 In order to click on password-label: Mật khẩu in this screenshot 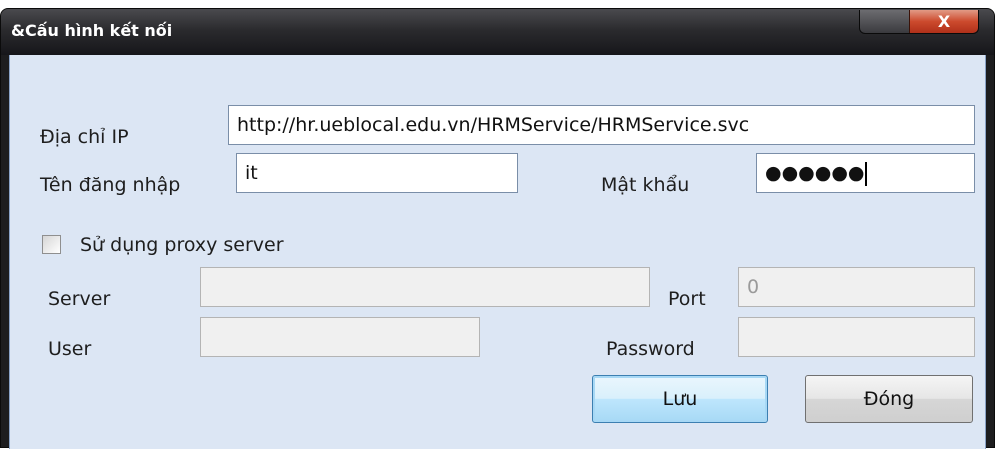, I will do `click(645, 185)`.